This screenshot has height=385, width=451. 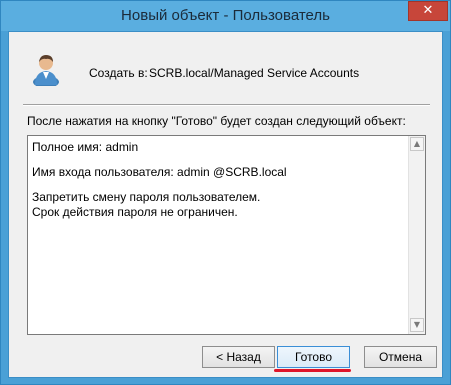 What do you see at coordinates (46, 70) in the screenshot?
I see `user-icon` at bounding box center [46, 70].